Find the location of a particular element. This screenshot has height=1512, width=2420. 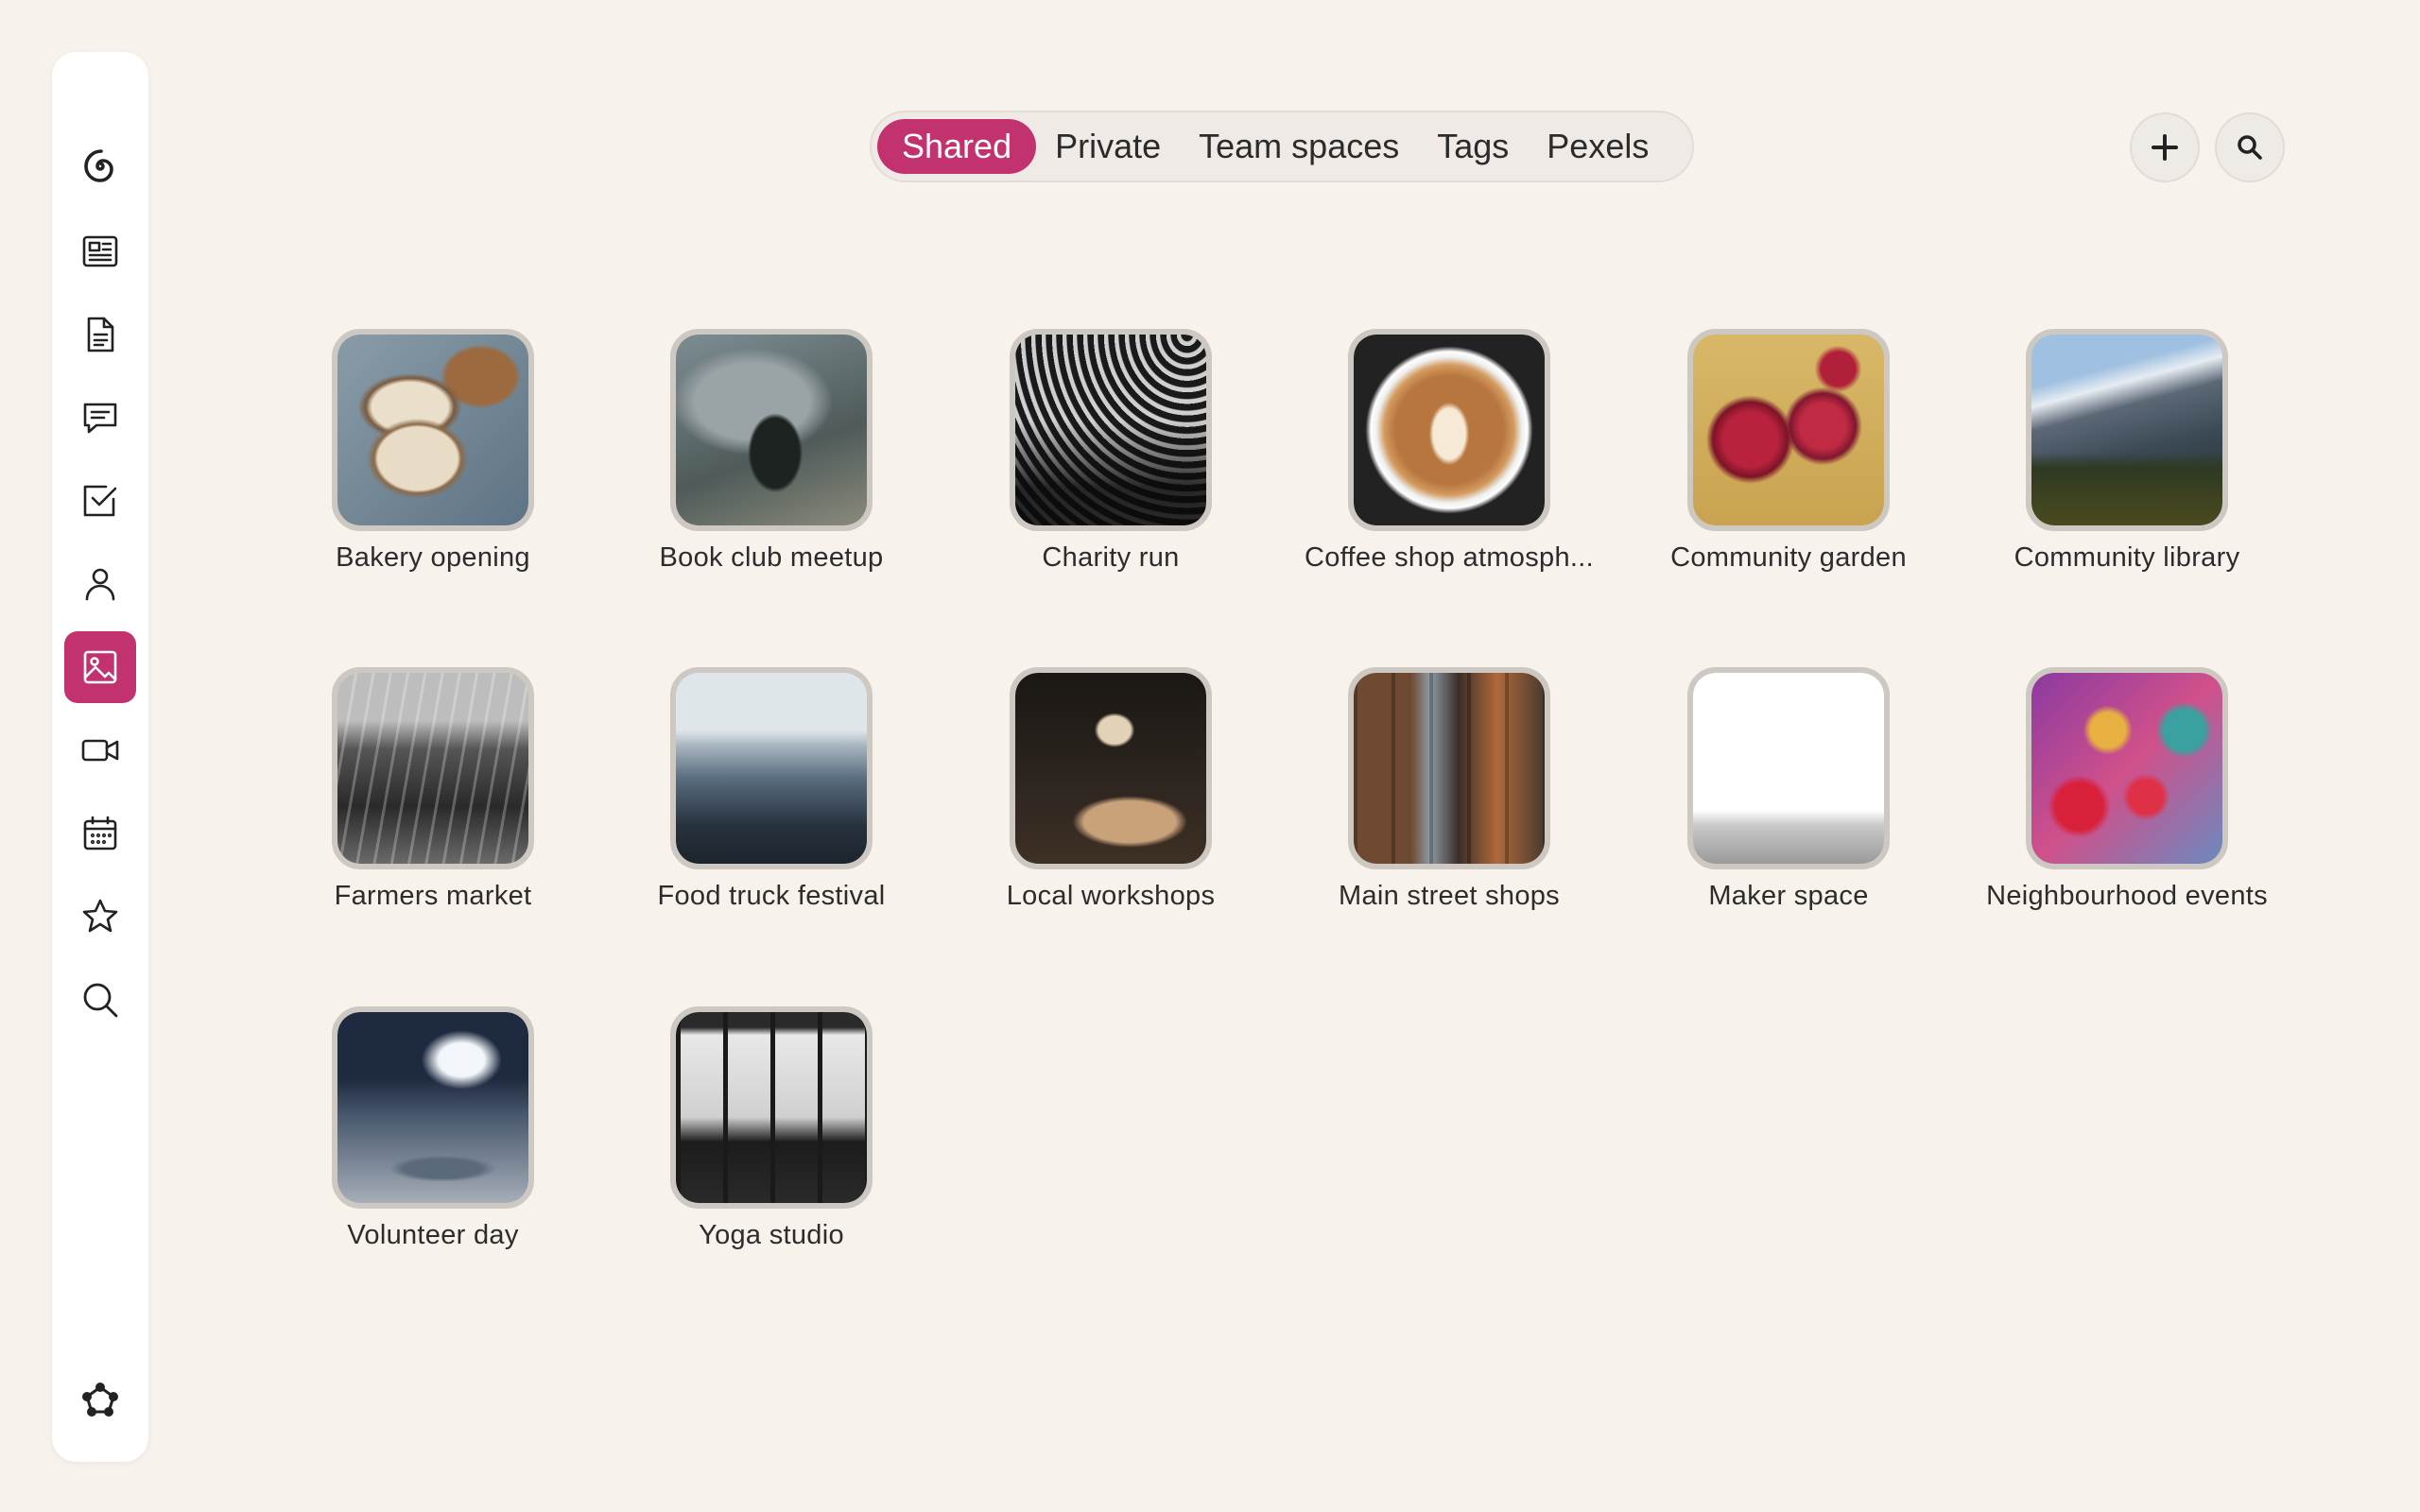

document-icon is located at coordinates (100, 334).